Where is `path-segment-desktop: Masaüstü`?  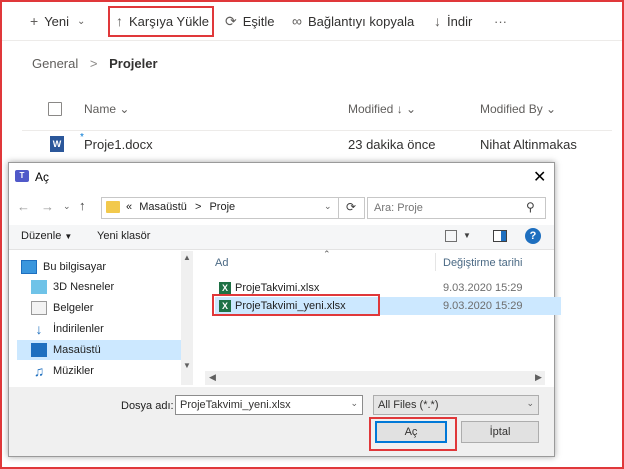 path-segment-desktop: Masaüstü is located at coordinates (163, 207).